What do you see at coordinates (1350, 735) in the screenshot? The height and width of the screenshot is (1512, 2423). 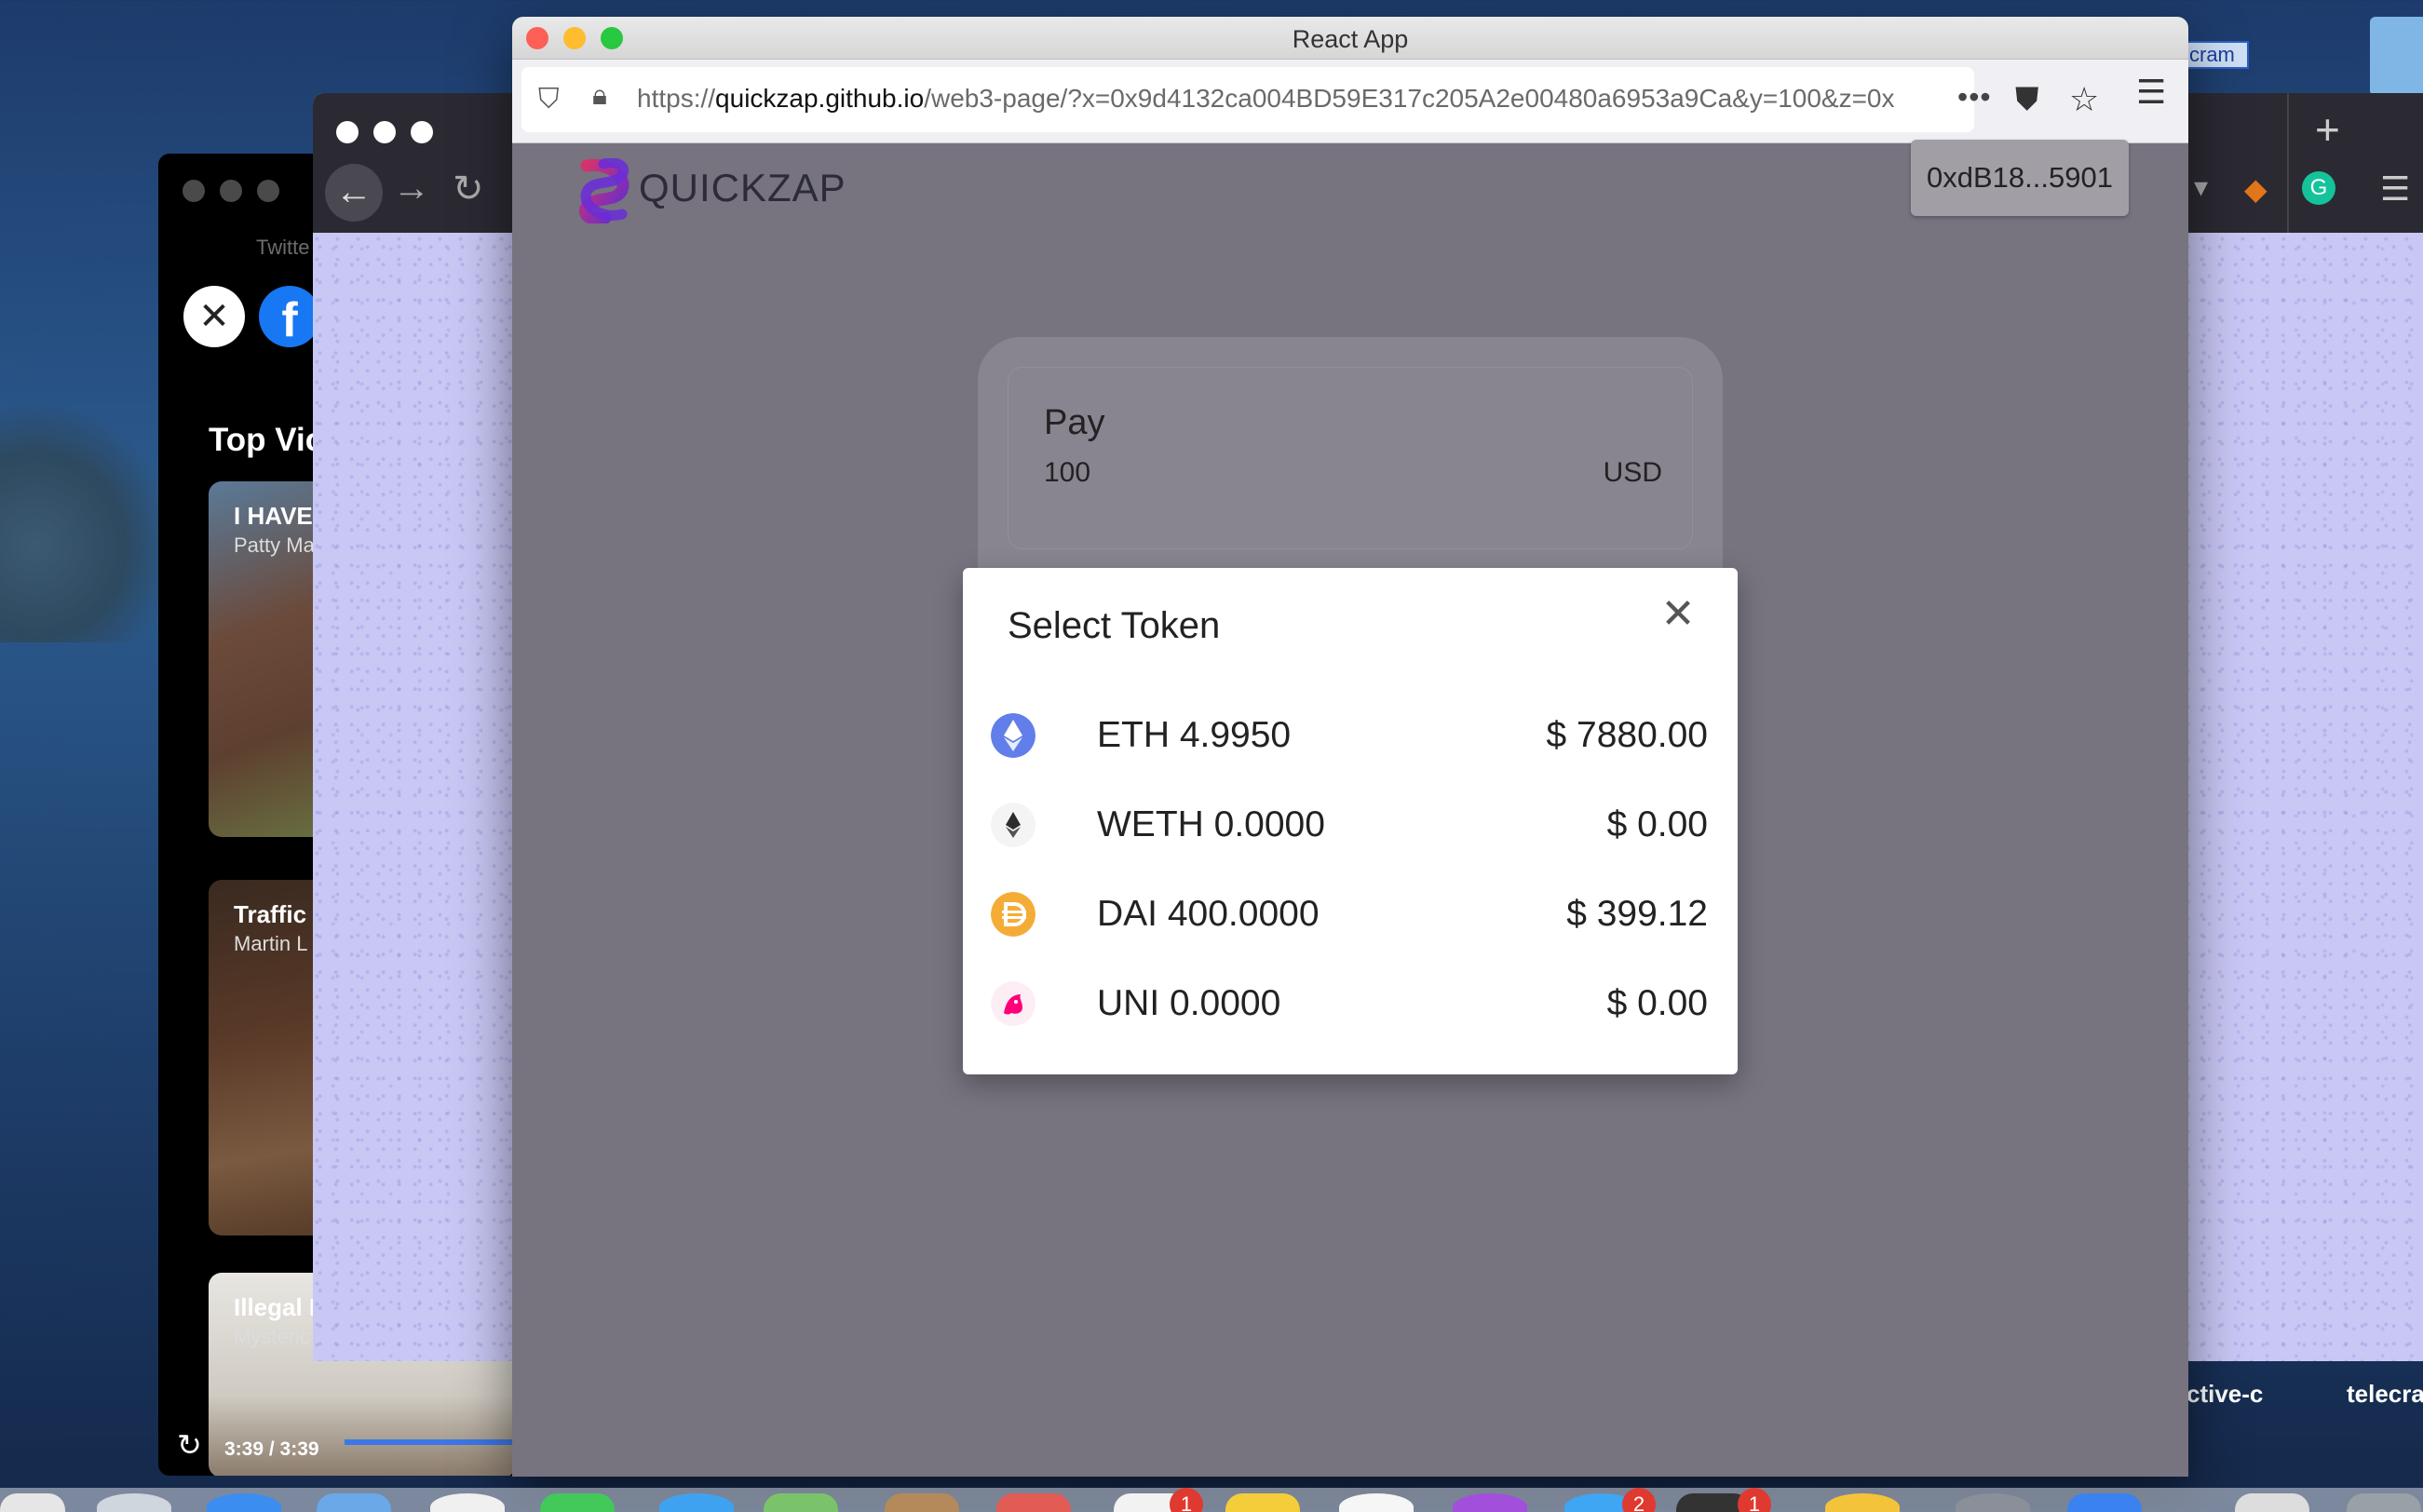 I see `token-row: ETH 4.9950 $ 7880.00` at bounding box center [1350, 735].